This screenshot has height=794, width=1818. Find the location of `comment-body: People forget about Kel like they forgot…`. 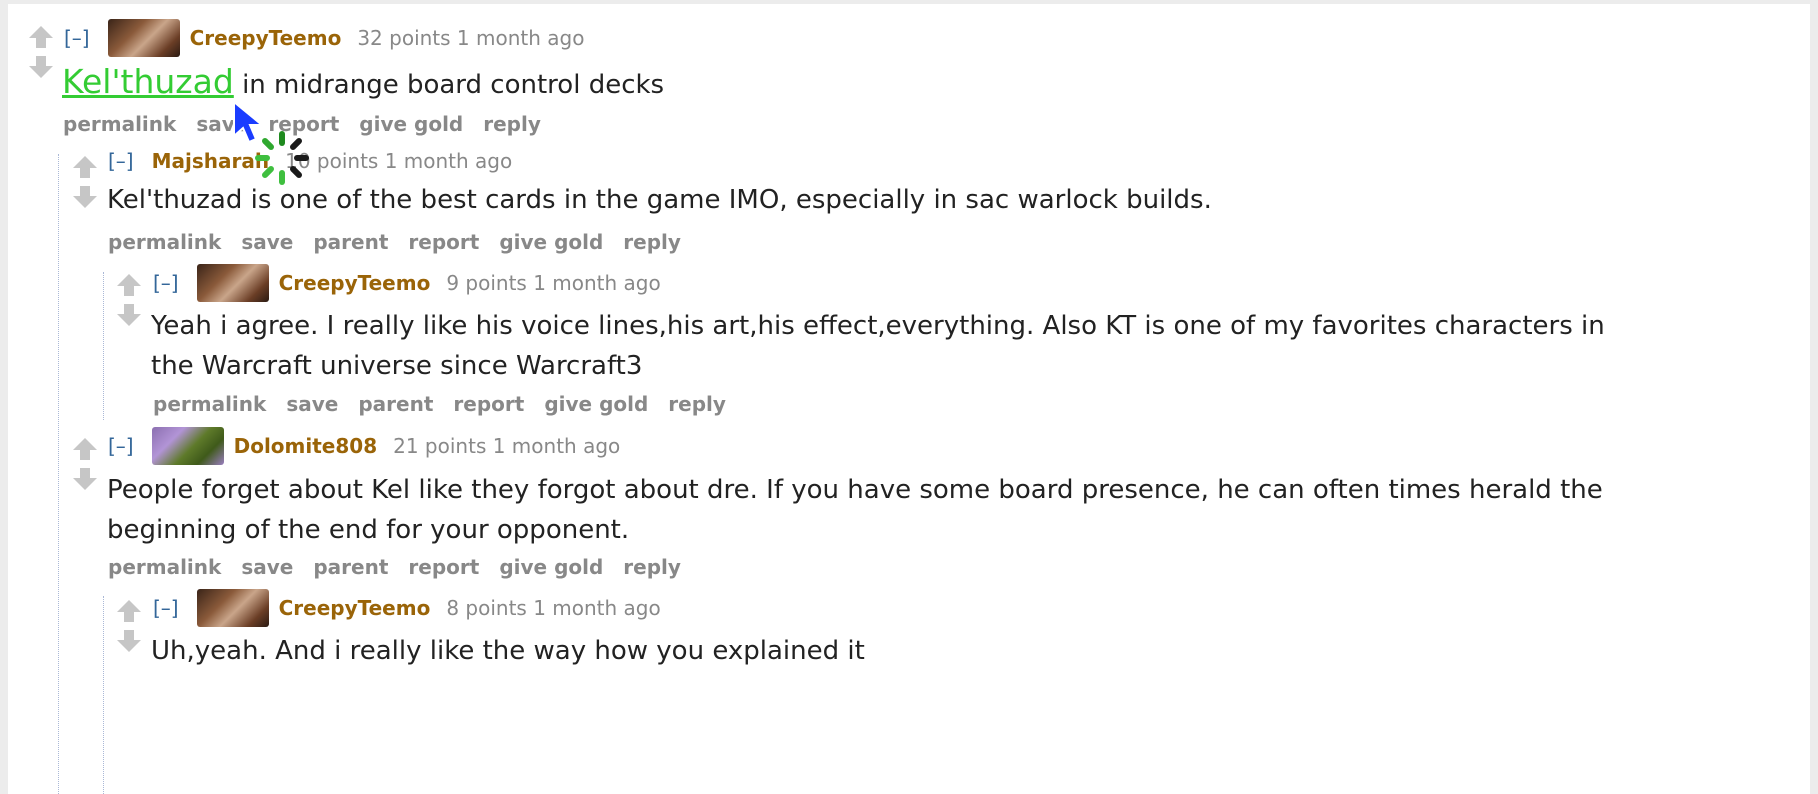

comment-body: People forget about Kel like they forgot… is located at coordinates (855, 510).